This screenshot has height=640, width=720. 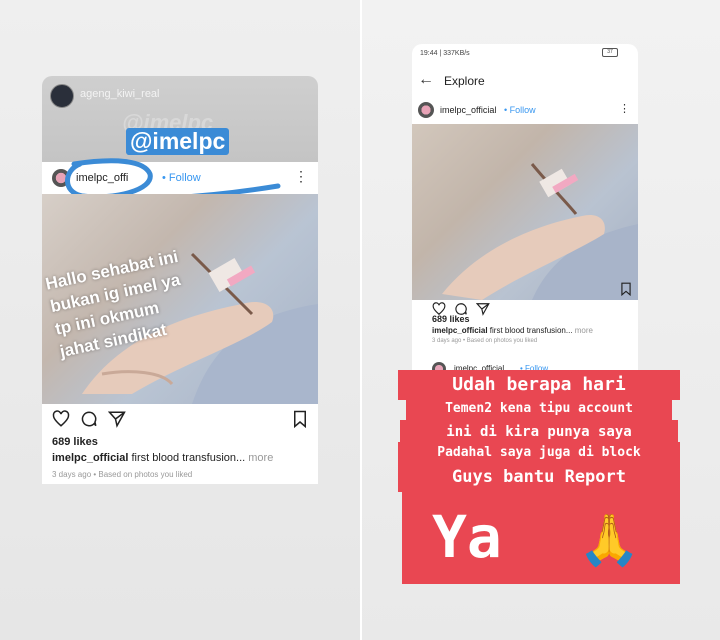 I want to click on back-arrow-icon: ←, so click(x=426, y=80).